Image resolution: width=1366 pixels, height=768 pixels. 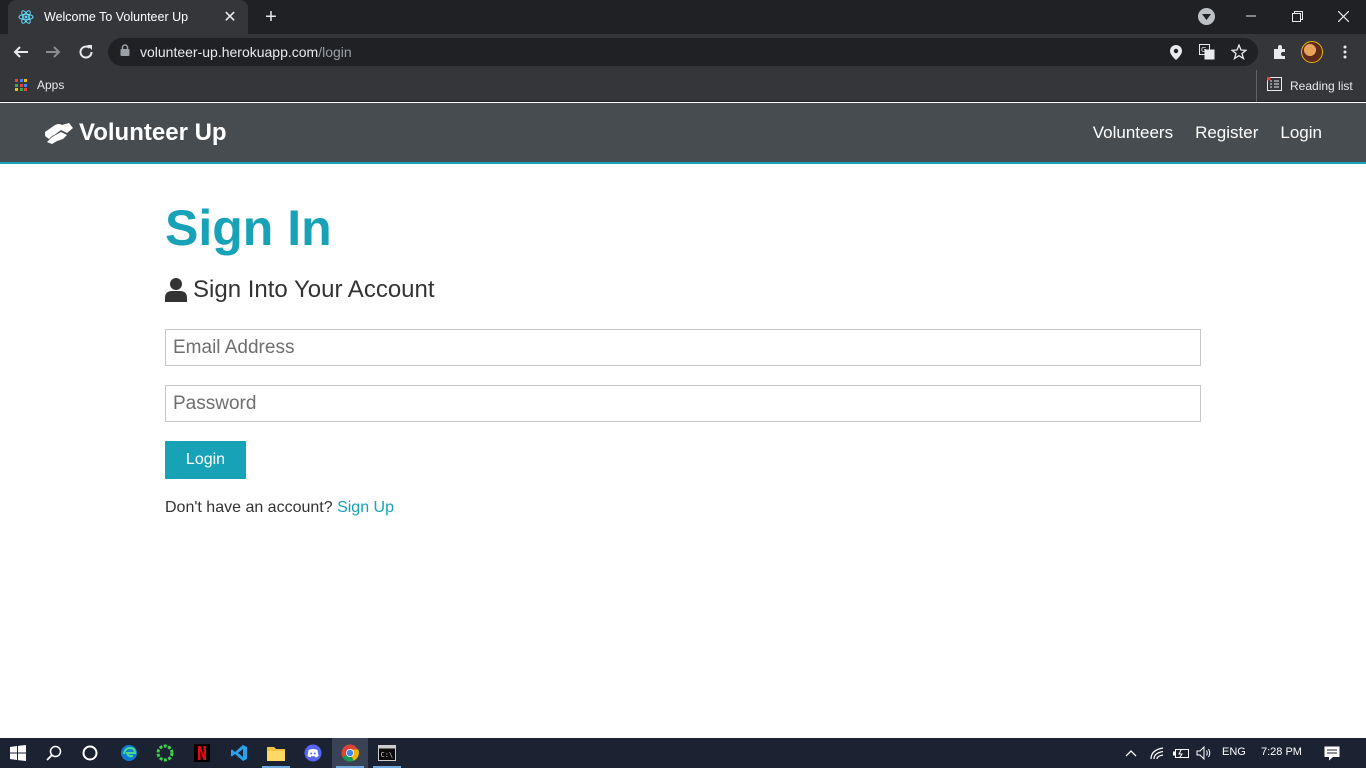 I want to click on bookmarks-bar: Apps Reading list, so click(x=683, y=86).